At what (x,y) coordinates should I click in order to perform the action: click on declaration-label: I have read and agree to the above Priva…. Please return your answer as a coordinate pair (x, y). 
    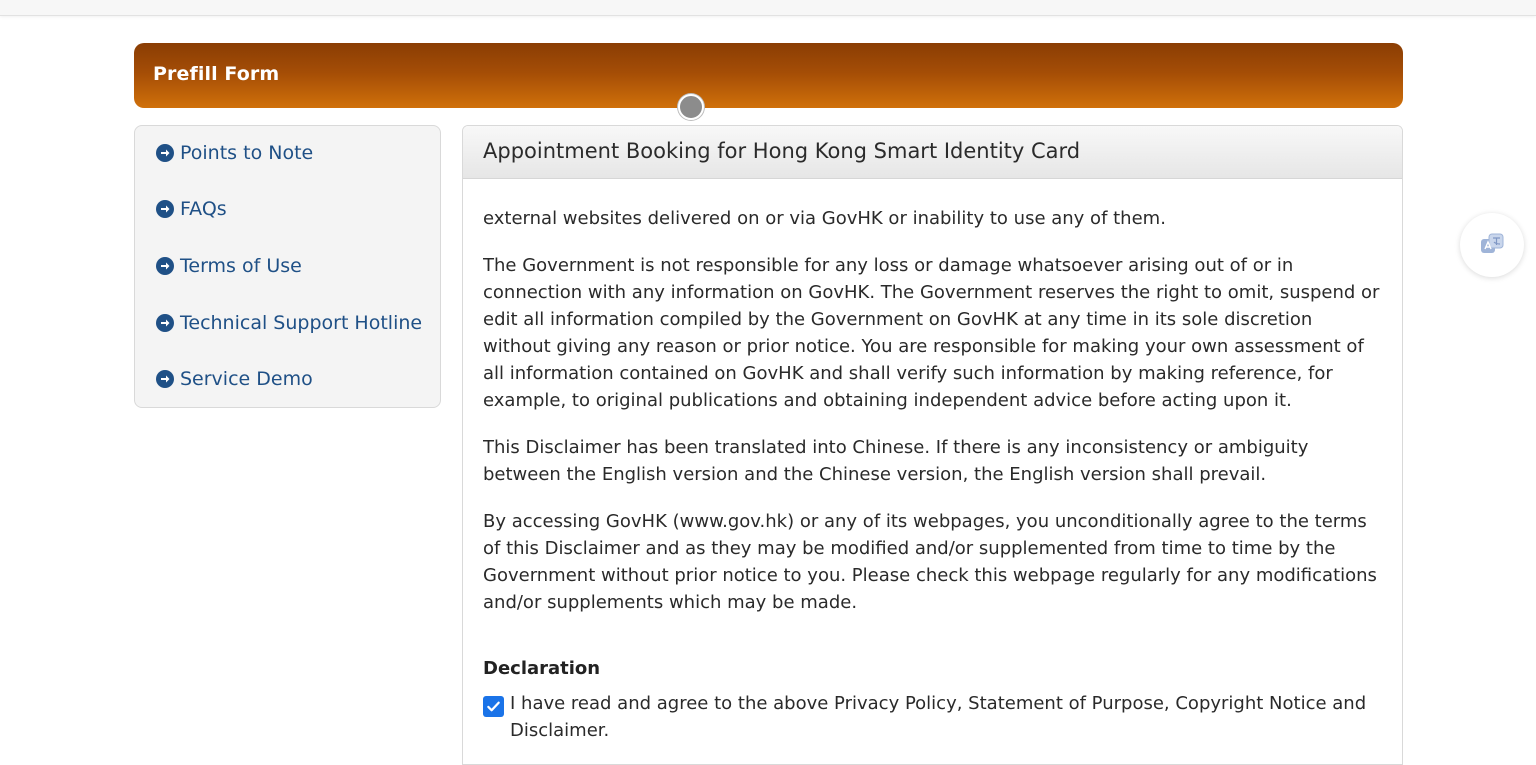
    Looking at the image, I should click on (945, 717).